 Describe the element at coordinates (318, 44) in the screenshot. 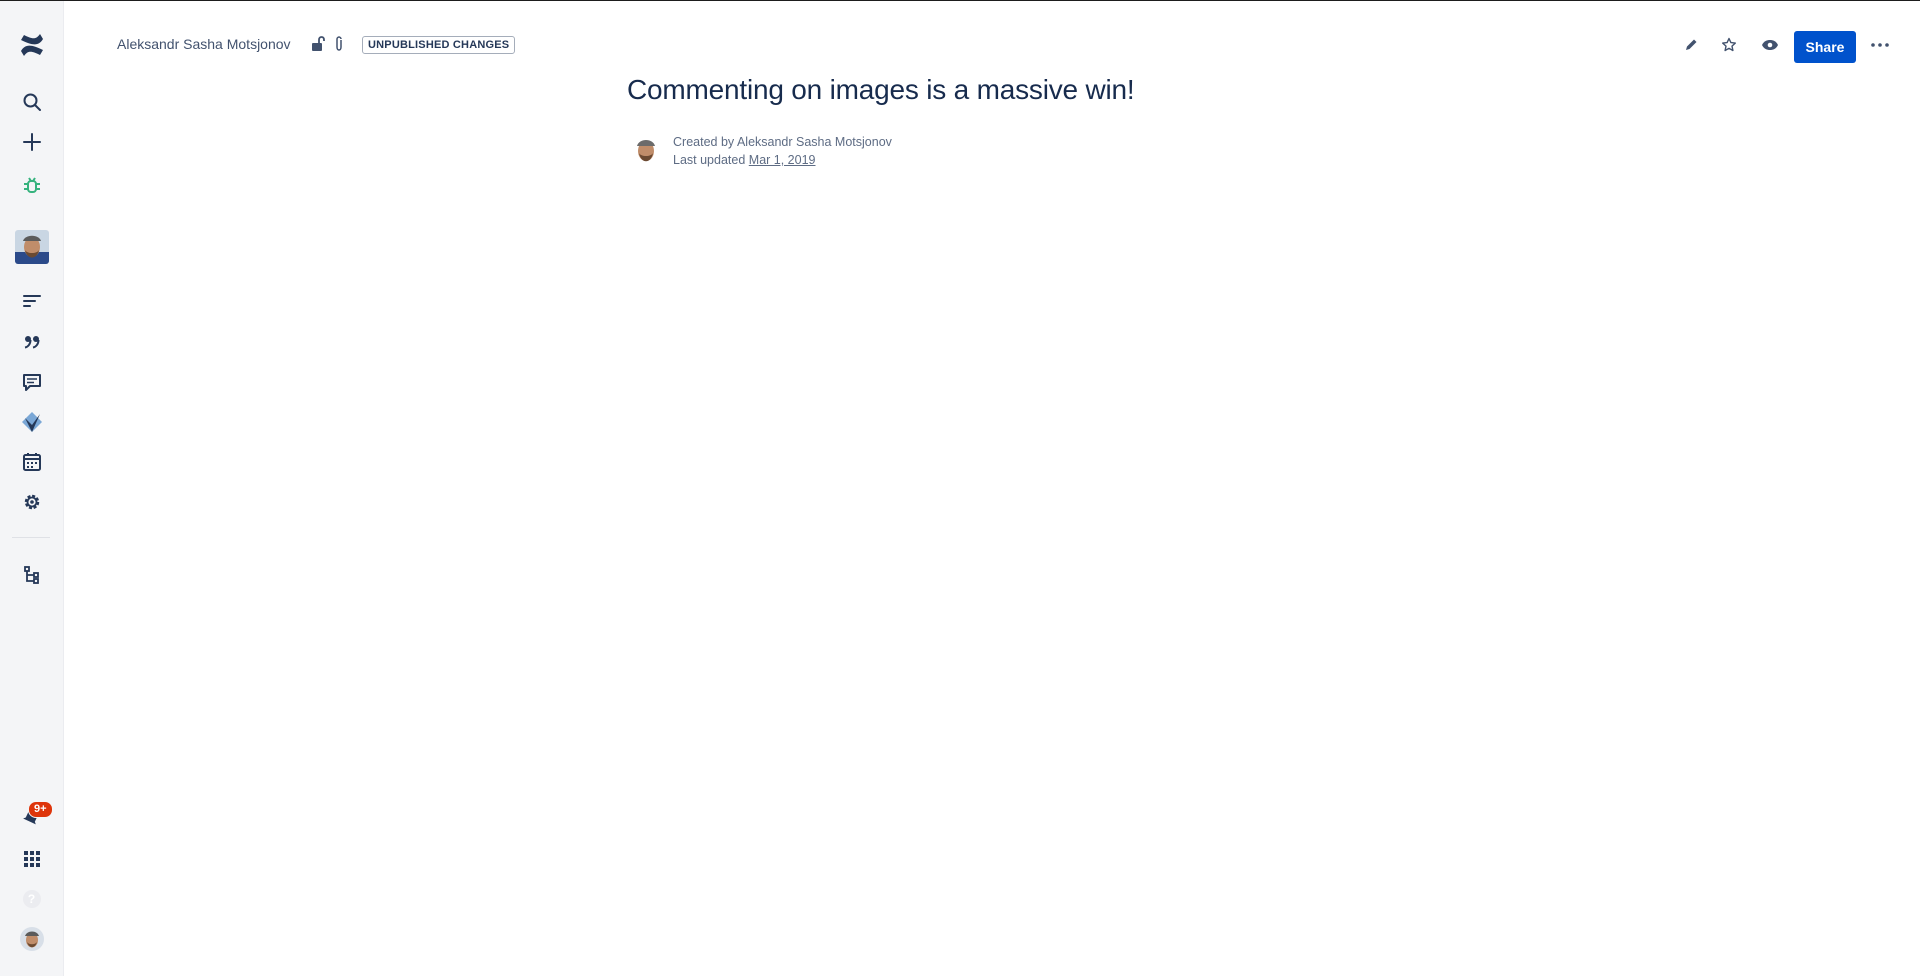

I see `unlocked-icon` at that location.